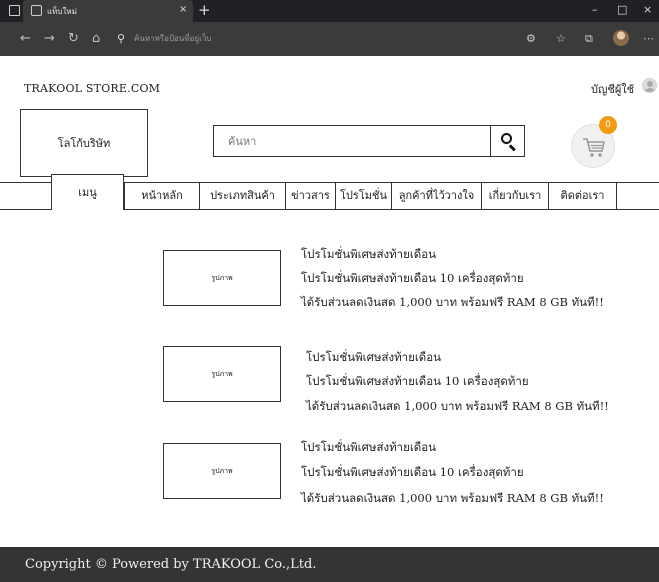 The image size is (659, 582). Describe the element at coordinates (25, 38) in the screenshot. I see `back-icon: ←` at that location.